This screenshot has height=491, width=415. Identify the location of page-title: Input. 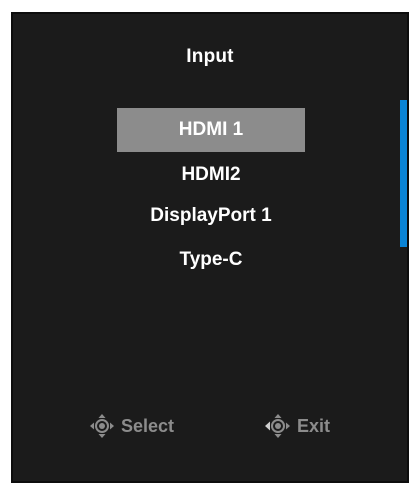
(210, 56).